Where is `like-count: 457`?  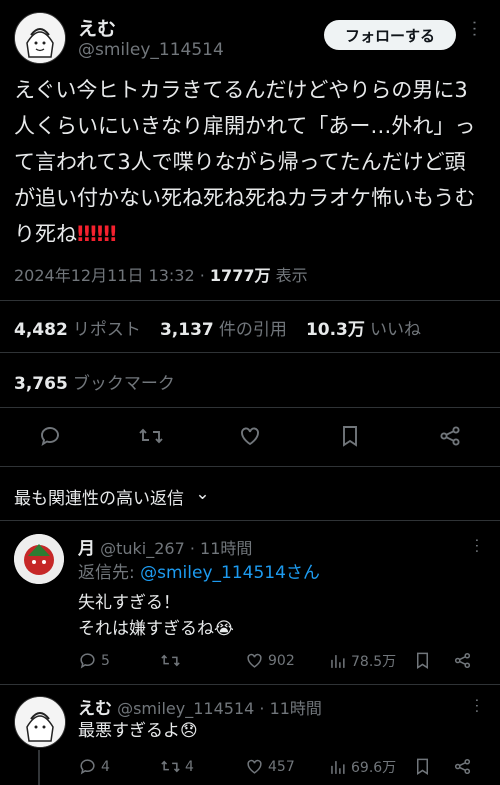
like-count: 457 is located at coordinates (281, 766).